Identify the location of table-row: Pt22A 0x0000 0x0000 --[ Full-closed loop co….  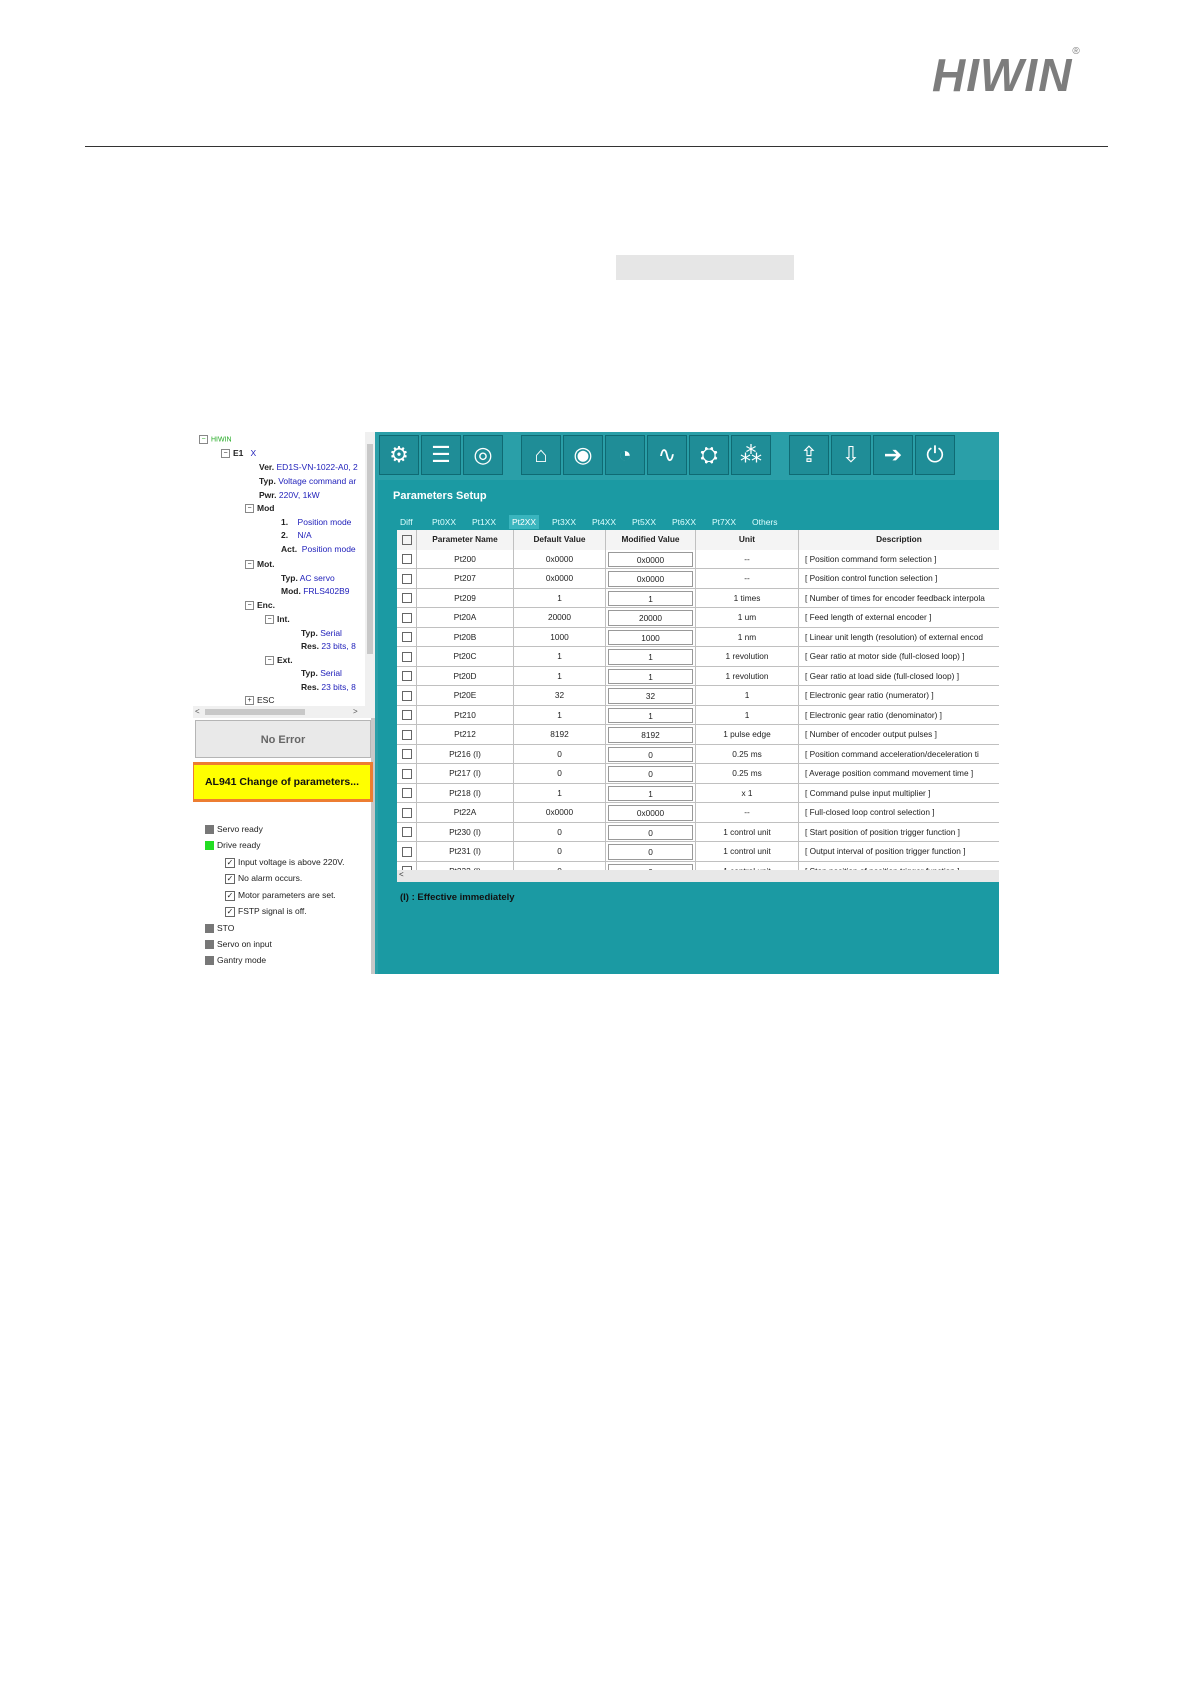
(698, 813).